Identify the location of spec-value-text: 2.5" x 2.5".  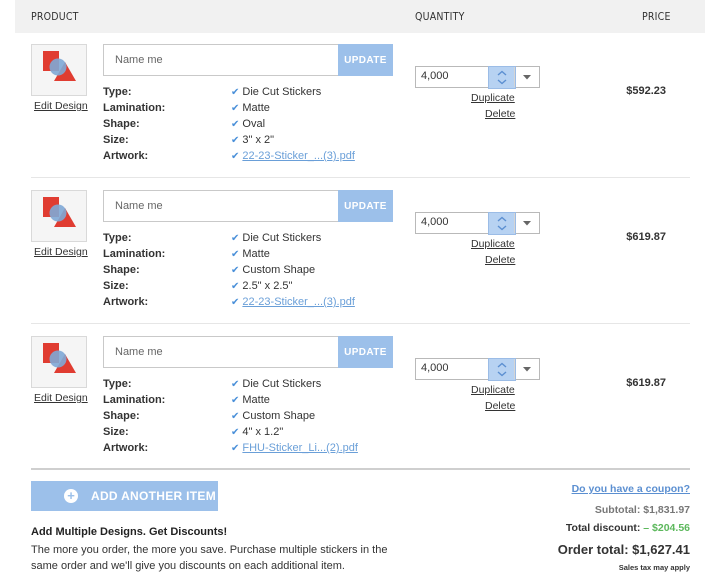
(267, 286).